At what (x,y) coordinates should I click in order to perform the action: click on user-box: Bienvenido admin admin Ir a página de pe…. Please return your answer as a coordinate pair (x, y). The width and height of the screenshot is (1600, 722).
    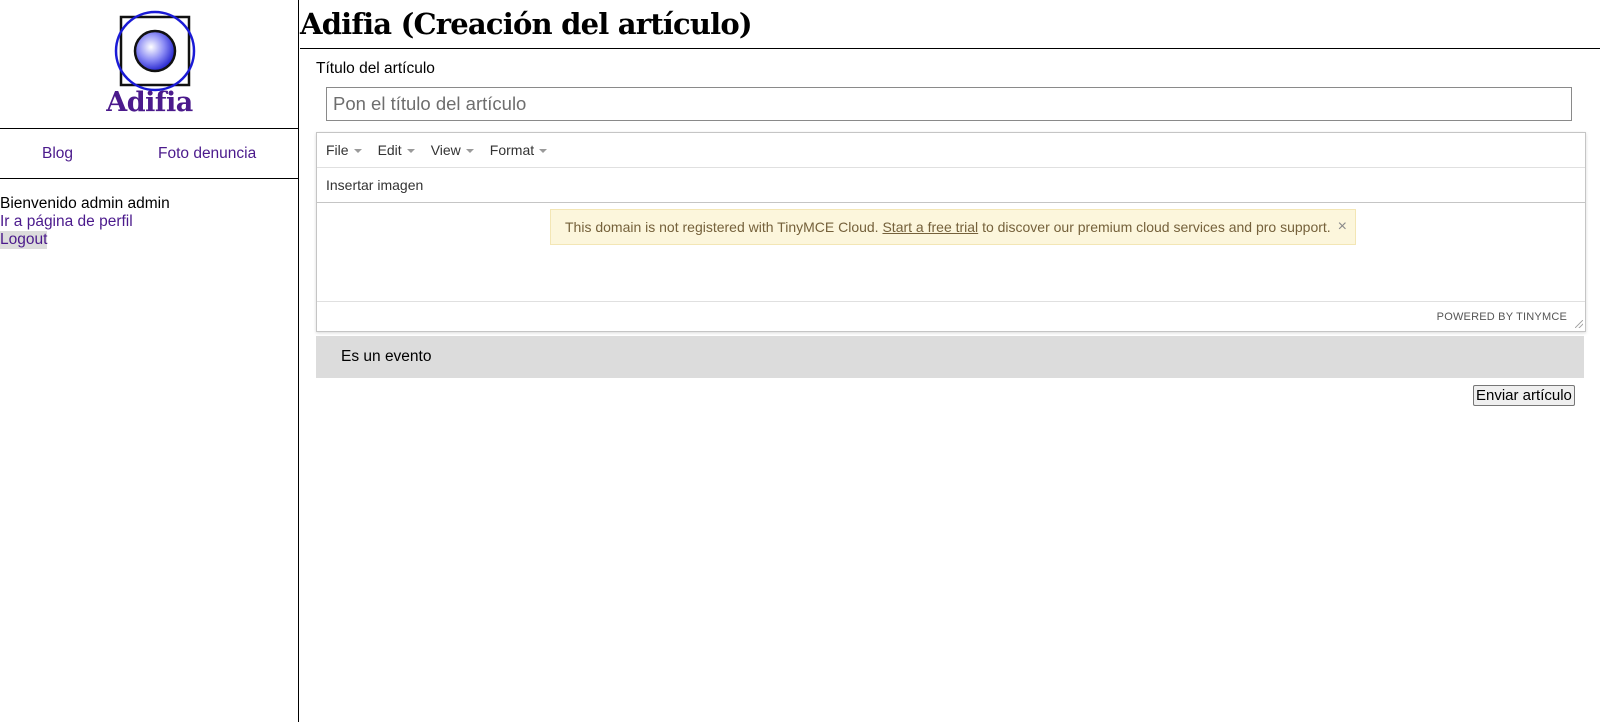
    Looking at the image, I should click on (149, 214).